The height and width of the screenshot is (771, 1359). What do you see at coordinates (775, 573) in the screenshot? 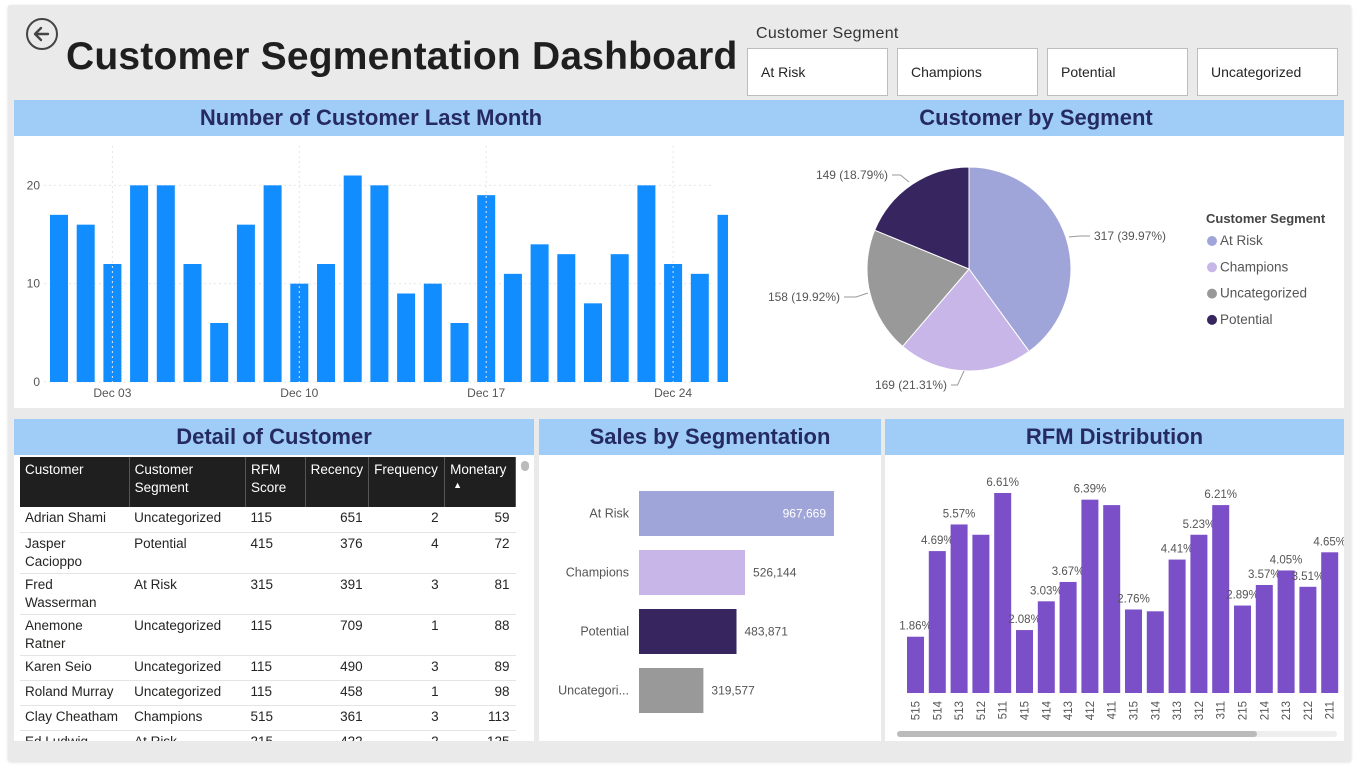
I see `data-label: 526,144` at bounding box center [775, 573].